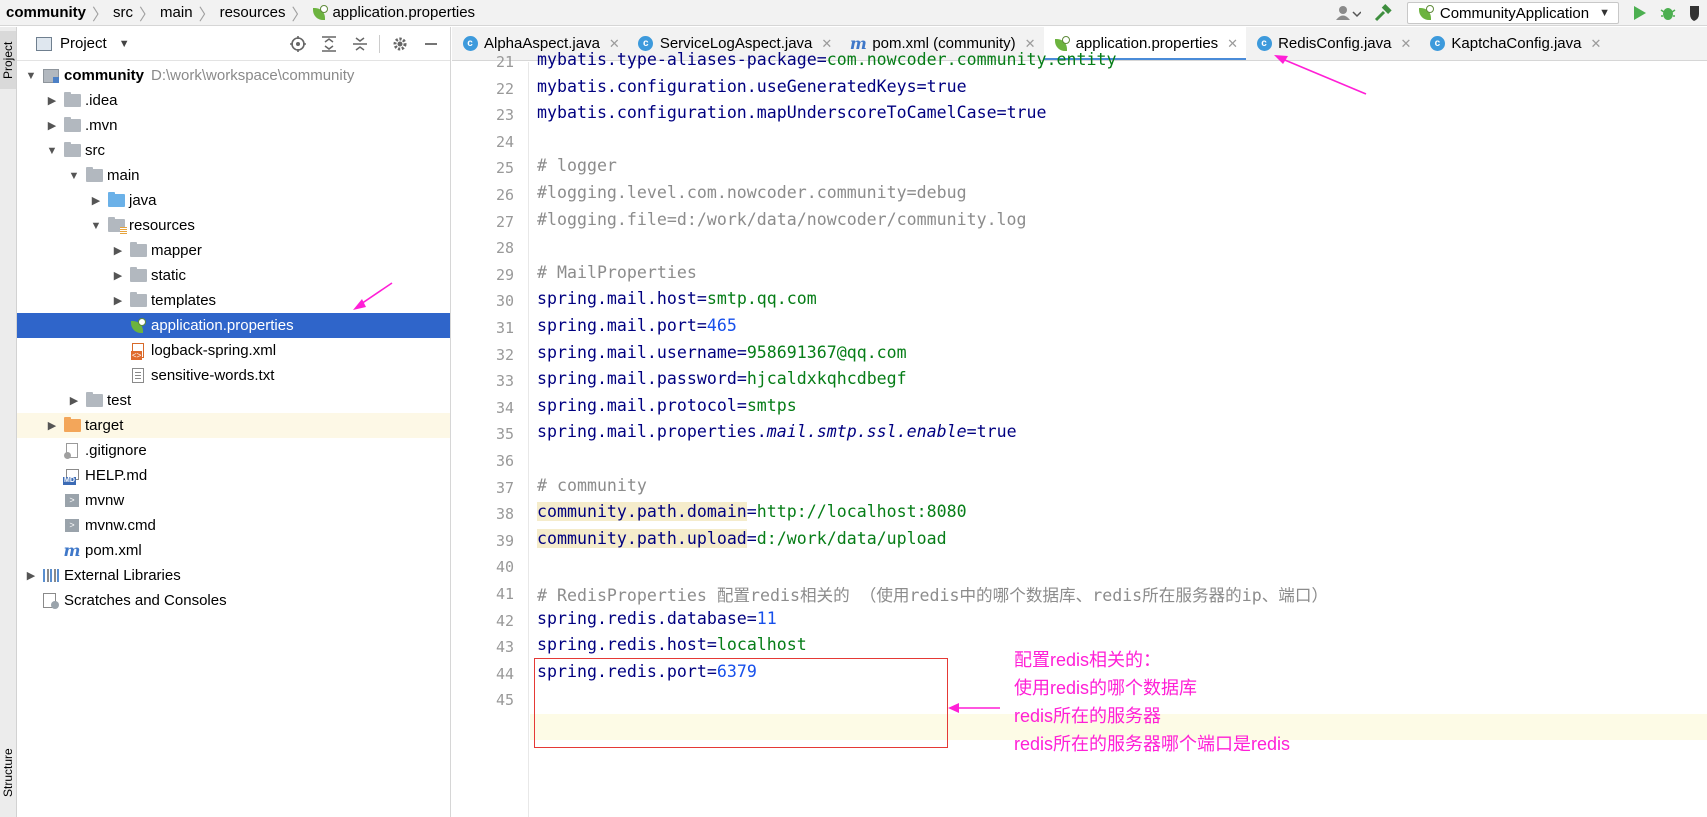 This screenshot has width=1707, height=817. I want to click on tree-item-idea: ▶ .idea, so click(233, 100).